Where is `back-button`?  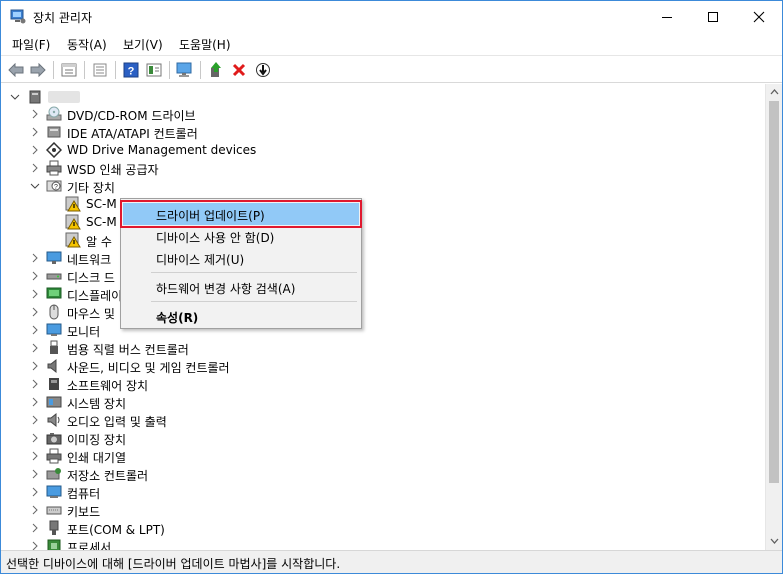 back-button is located at coordinates (16, 70).